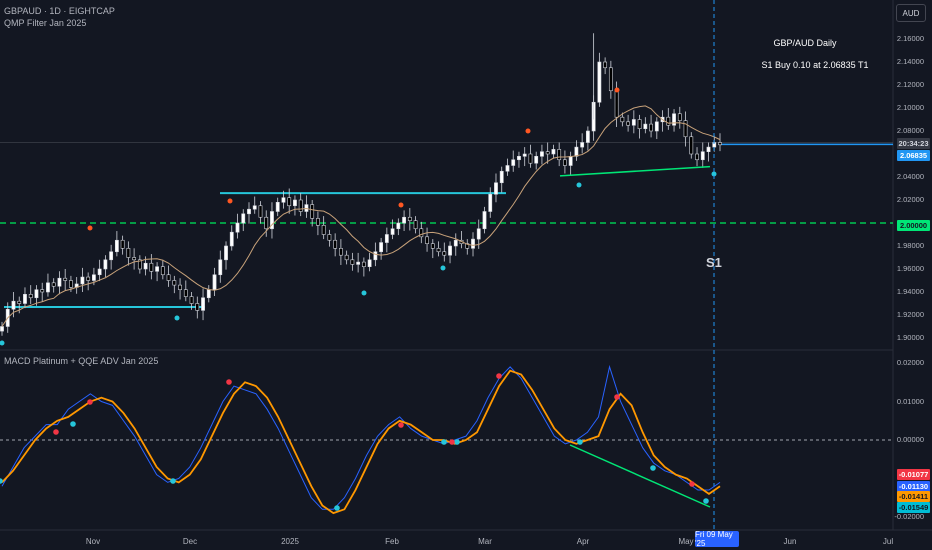 The width and height of the screenshot is (932, 550). What do you see at coordinates (910, 61) in the screenshot?
I see `price-tick: 2.14000` at bounding box center [910, 61].